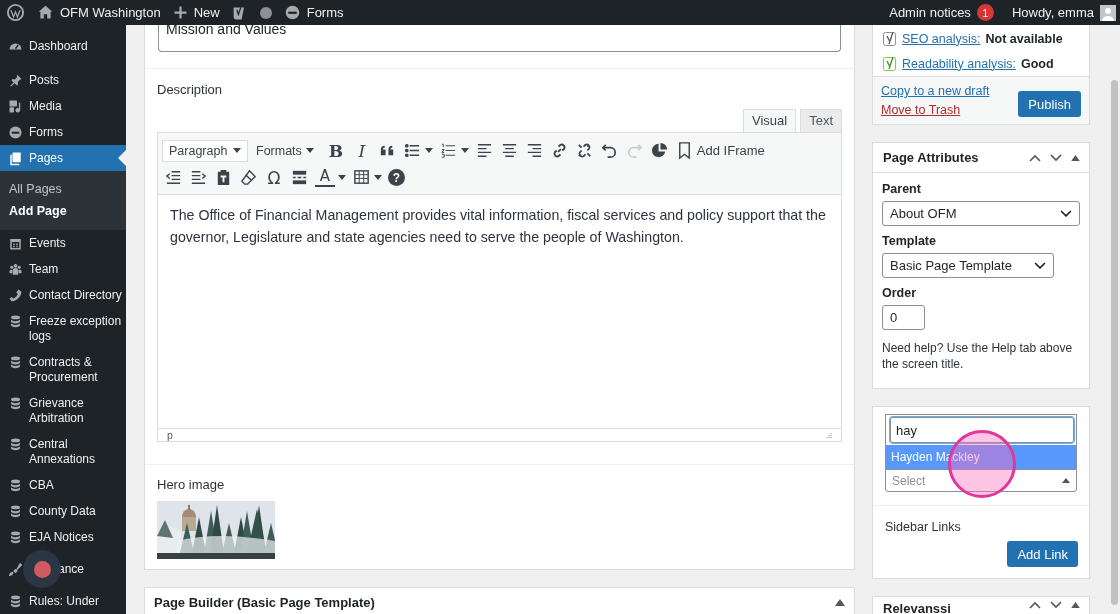 The height and width of the screenshot is (614, 1120). I want to click on panel-title: Page Attributes, so click(931, 157).